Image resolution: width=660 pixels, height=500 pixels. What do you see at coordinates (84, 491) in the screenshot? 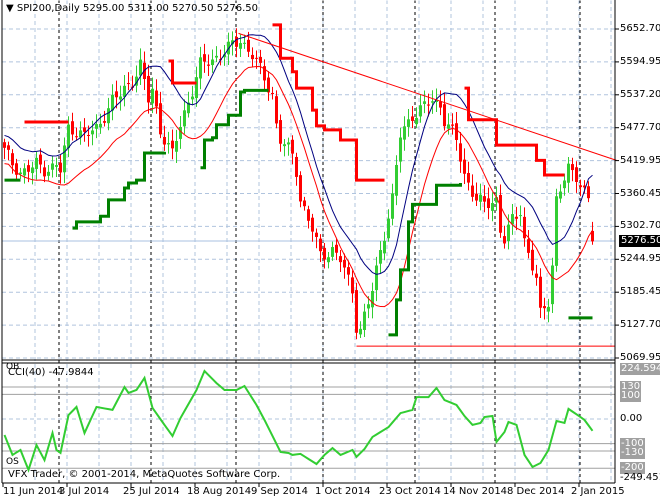
I see `time-tick-label: 3 Jul 2014` at bounding box center [84, 491].